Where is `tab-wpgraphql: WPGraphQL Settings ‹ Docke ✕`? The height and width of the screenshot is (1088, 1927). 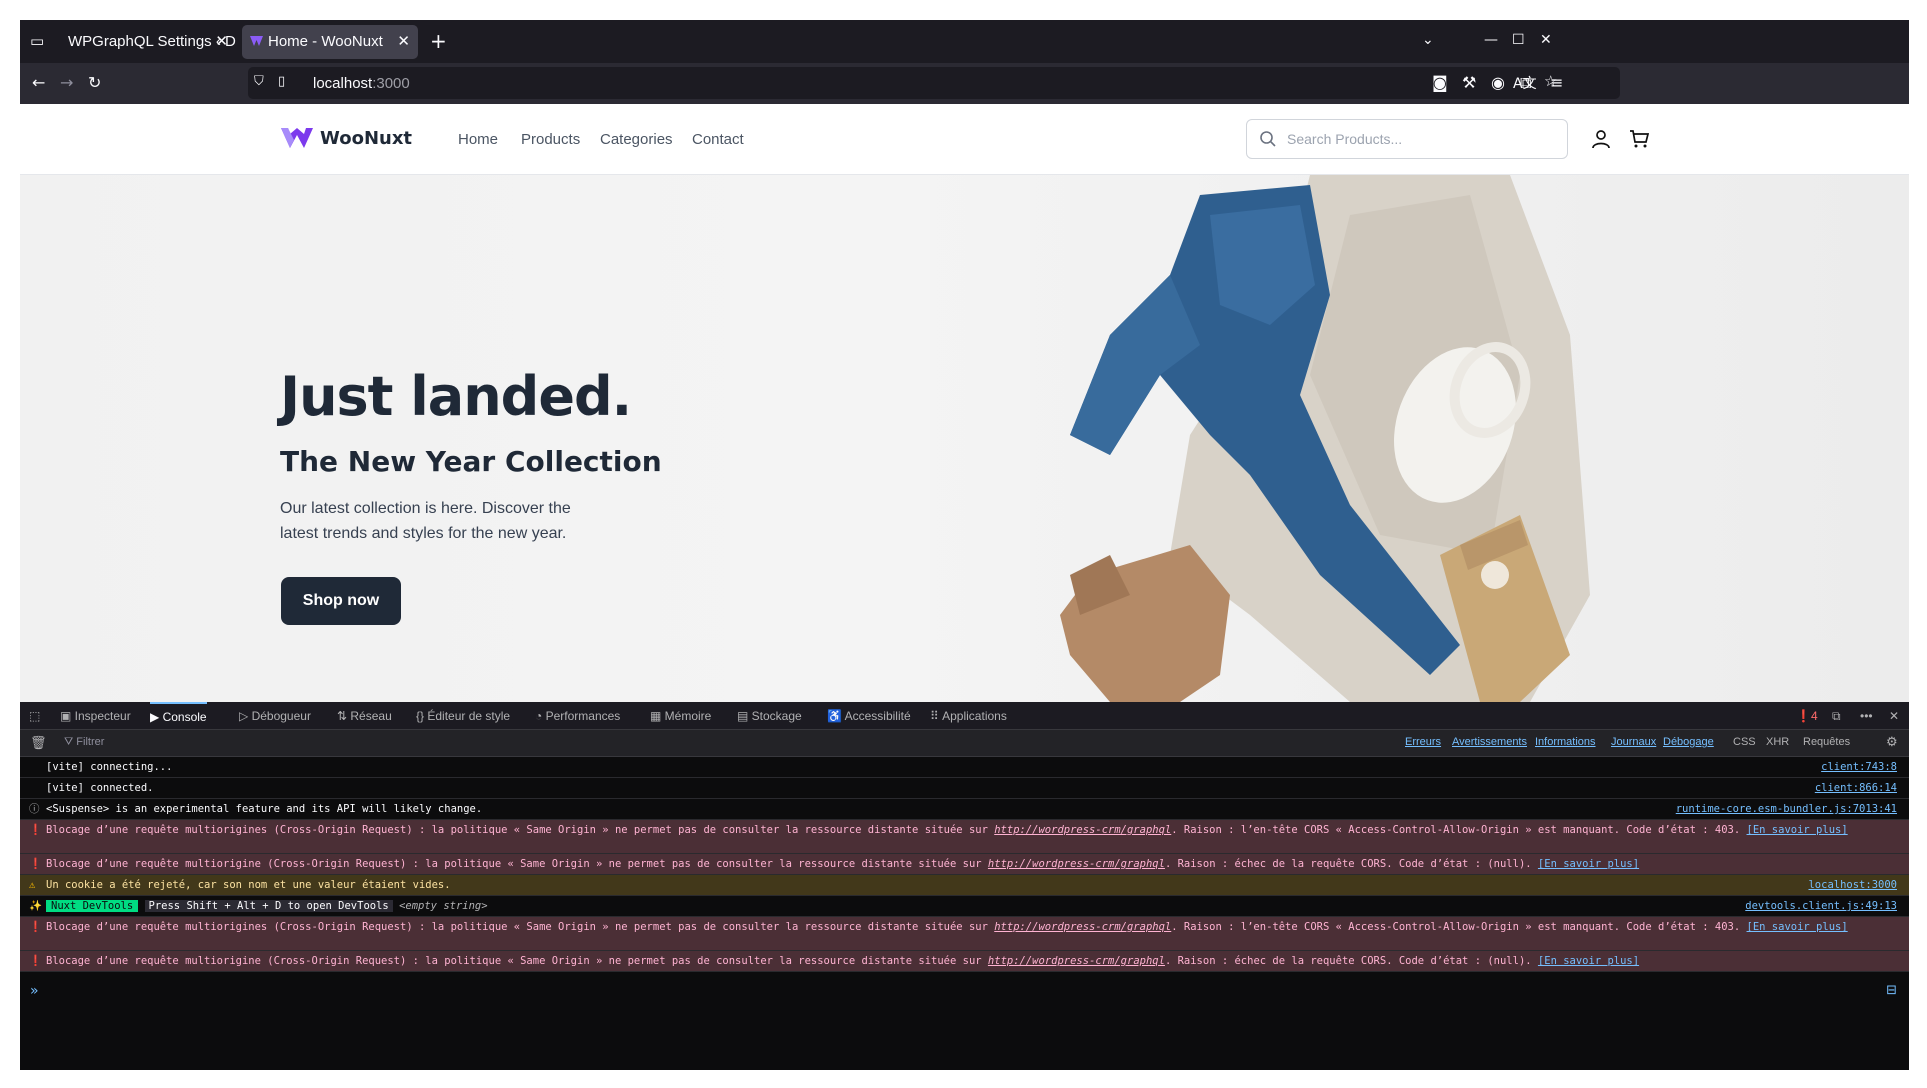 tab-wpgraphql: WPGraphQL Settings ‹ Docke ✕ is located at coordinates (146, 42).